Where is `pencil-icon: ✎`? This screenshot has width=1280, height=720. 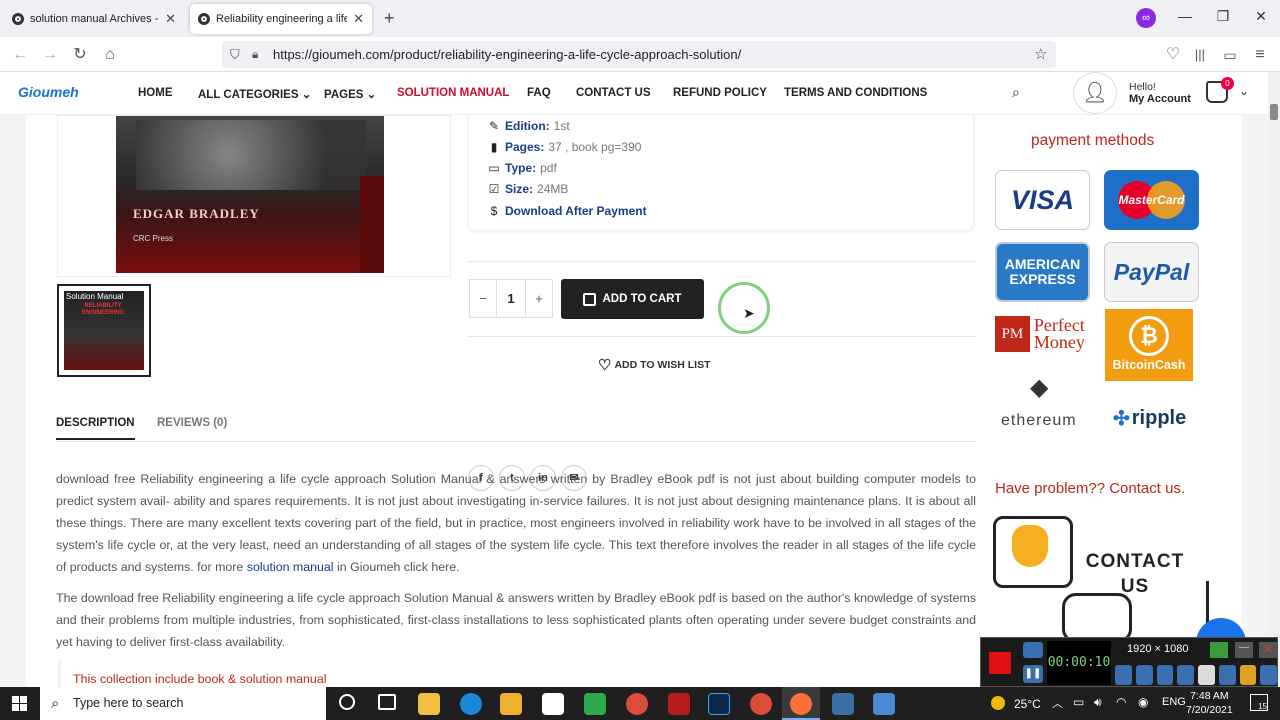
pencil-icon: ✎ is located at coordinates (494, 126).